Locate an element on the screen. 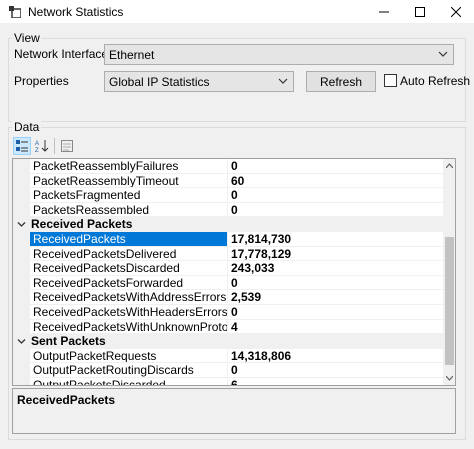 Image resolution: width=474 pixels, height=449 pixels. network-interface-value: Ethernet is located at coordinates (132, 55).